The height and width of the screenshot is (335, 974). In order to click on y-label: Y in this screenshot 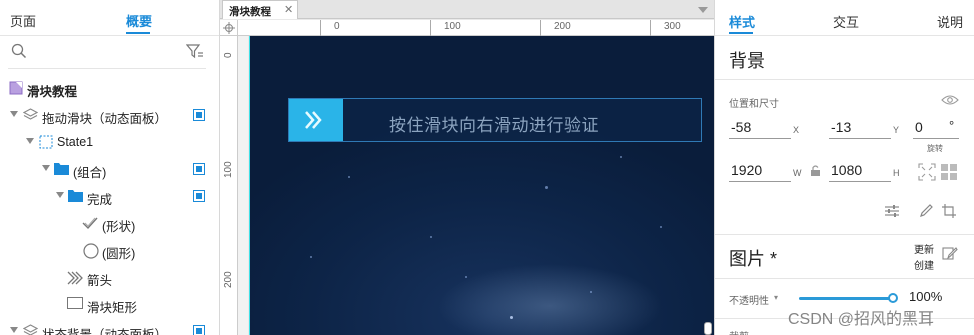, I will do `click(896, 130)`.